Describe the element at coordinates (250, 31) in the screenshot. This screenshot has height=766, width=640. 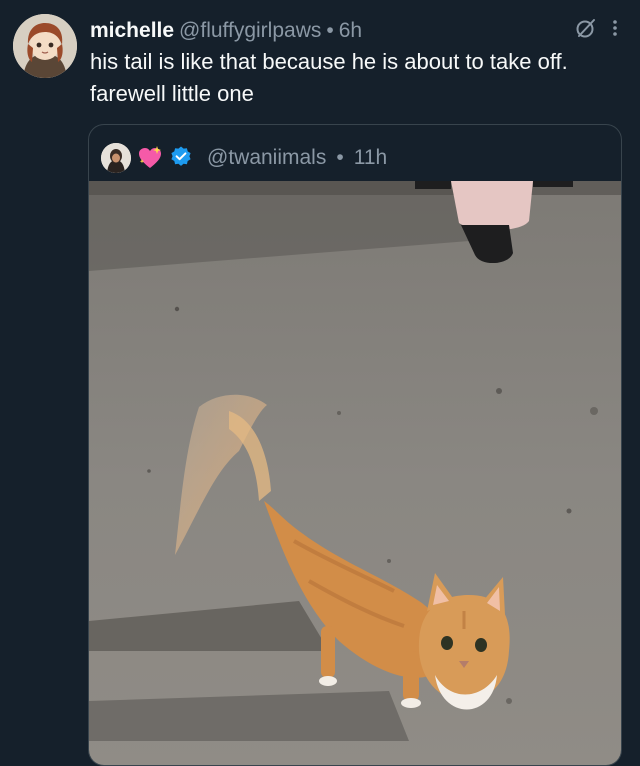
I see `user-handle: @fluffygirlpaws` at that location.